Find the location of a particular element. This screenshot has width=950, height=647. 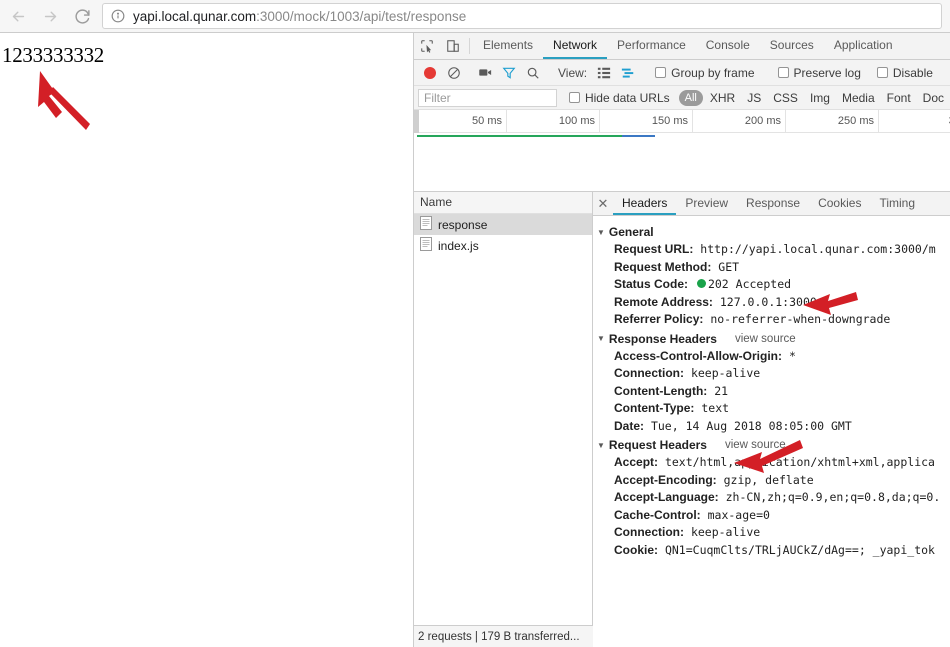

header-row-connection-request: Connection: keep-alive is located at coordinates (773, 533).